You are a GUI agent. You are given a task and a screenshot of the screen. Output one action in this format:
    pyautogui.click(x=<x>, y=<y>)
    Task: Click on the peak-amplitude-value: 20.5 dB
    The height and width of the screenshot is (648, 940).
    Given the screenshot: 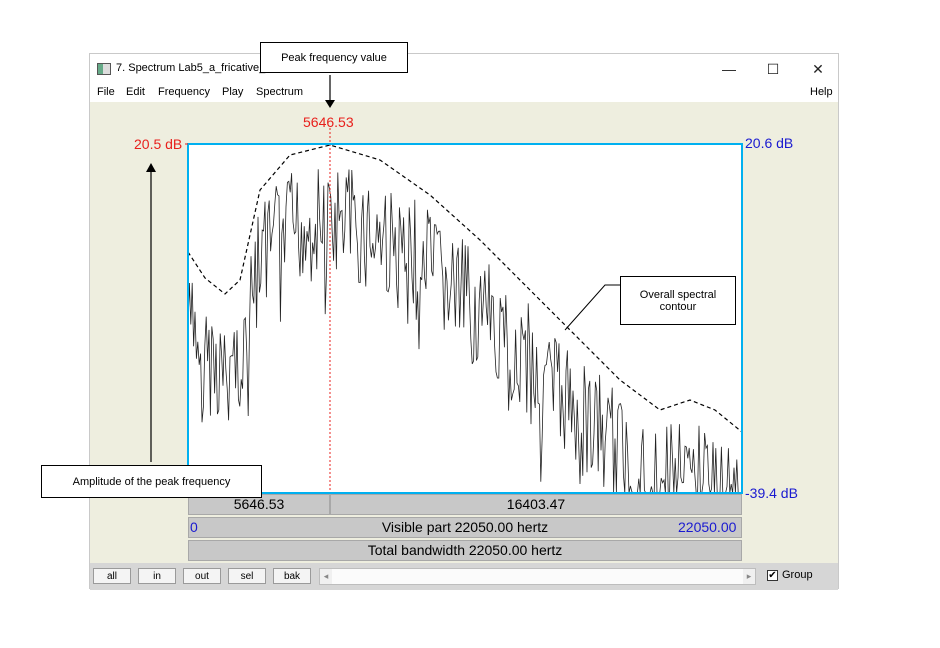 What is the action you would take?
    pyautogui.click(x=158, y=144)
    